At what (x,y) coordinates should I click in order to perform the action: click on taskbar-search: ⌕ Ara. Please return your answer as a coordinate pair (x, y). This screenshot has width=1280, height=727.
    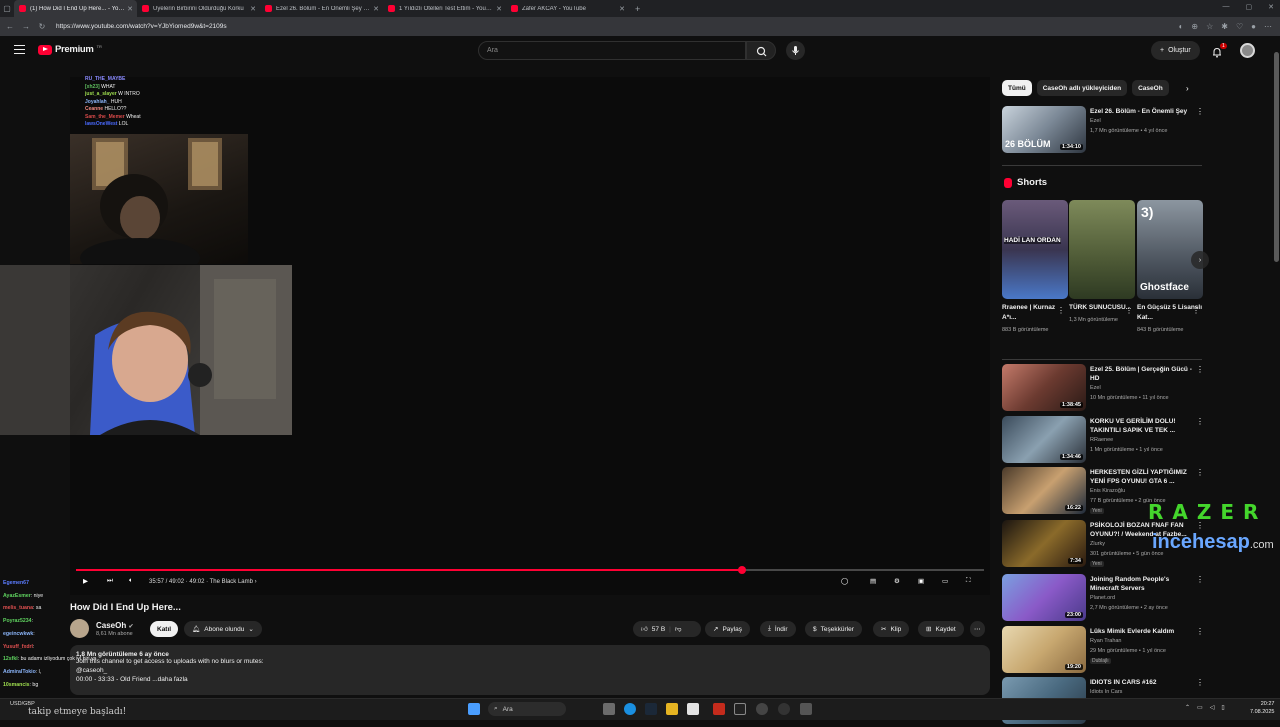
    Looking at the image, I should click on (527, 709).